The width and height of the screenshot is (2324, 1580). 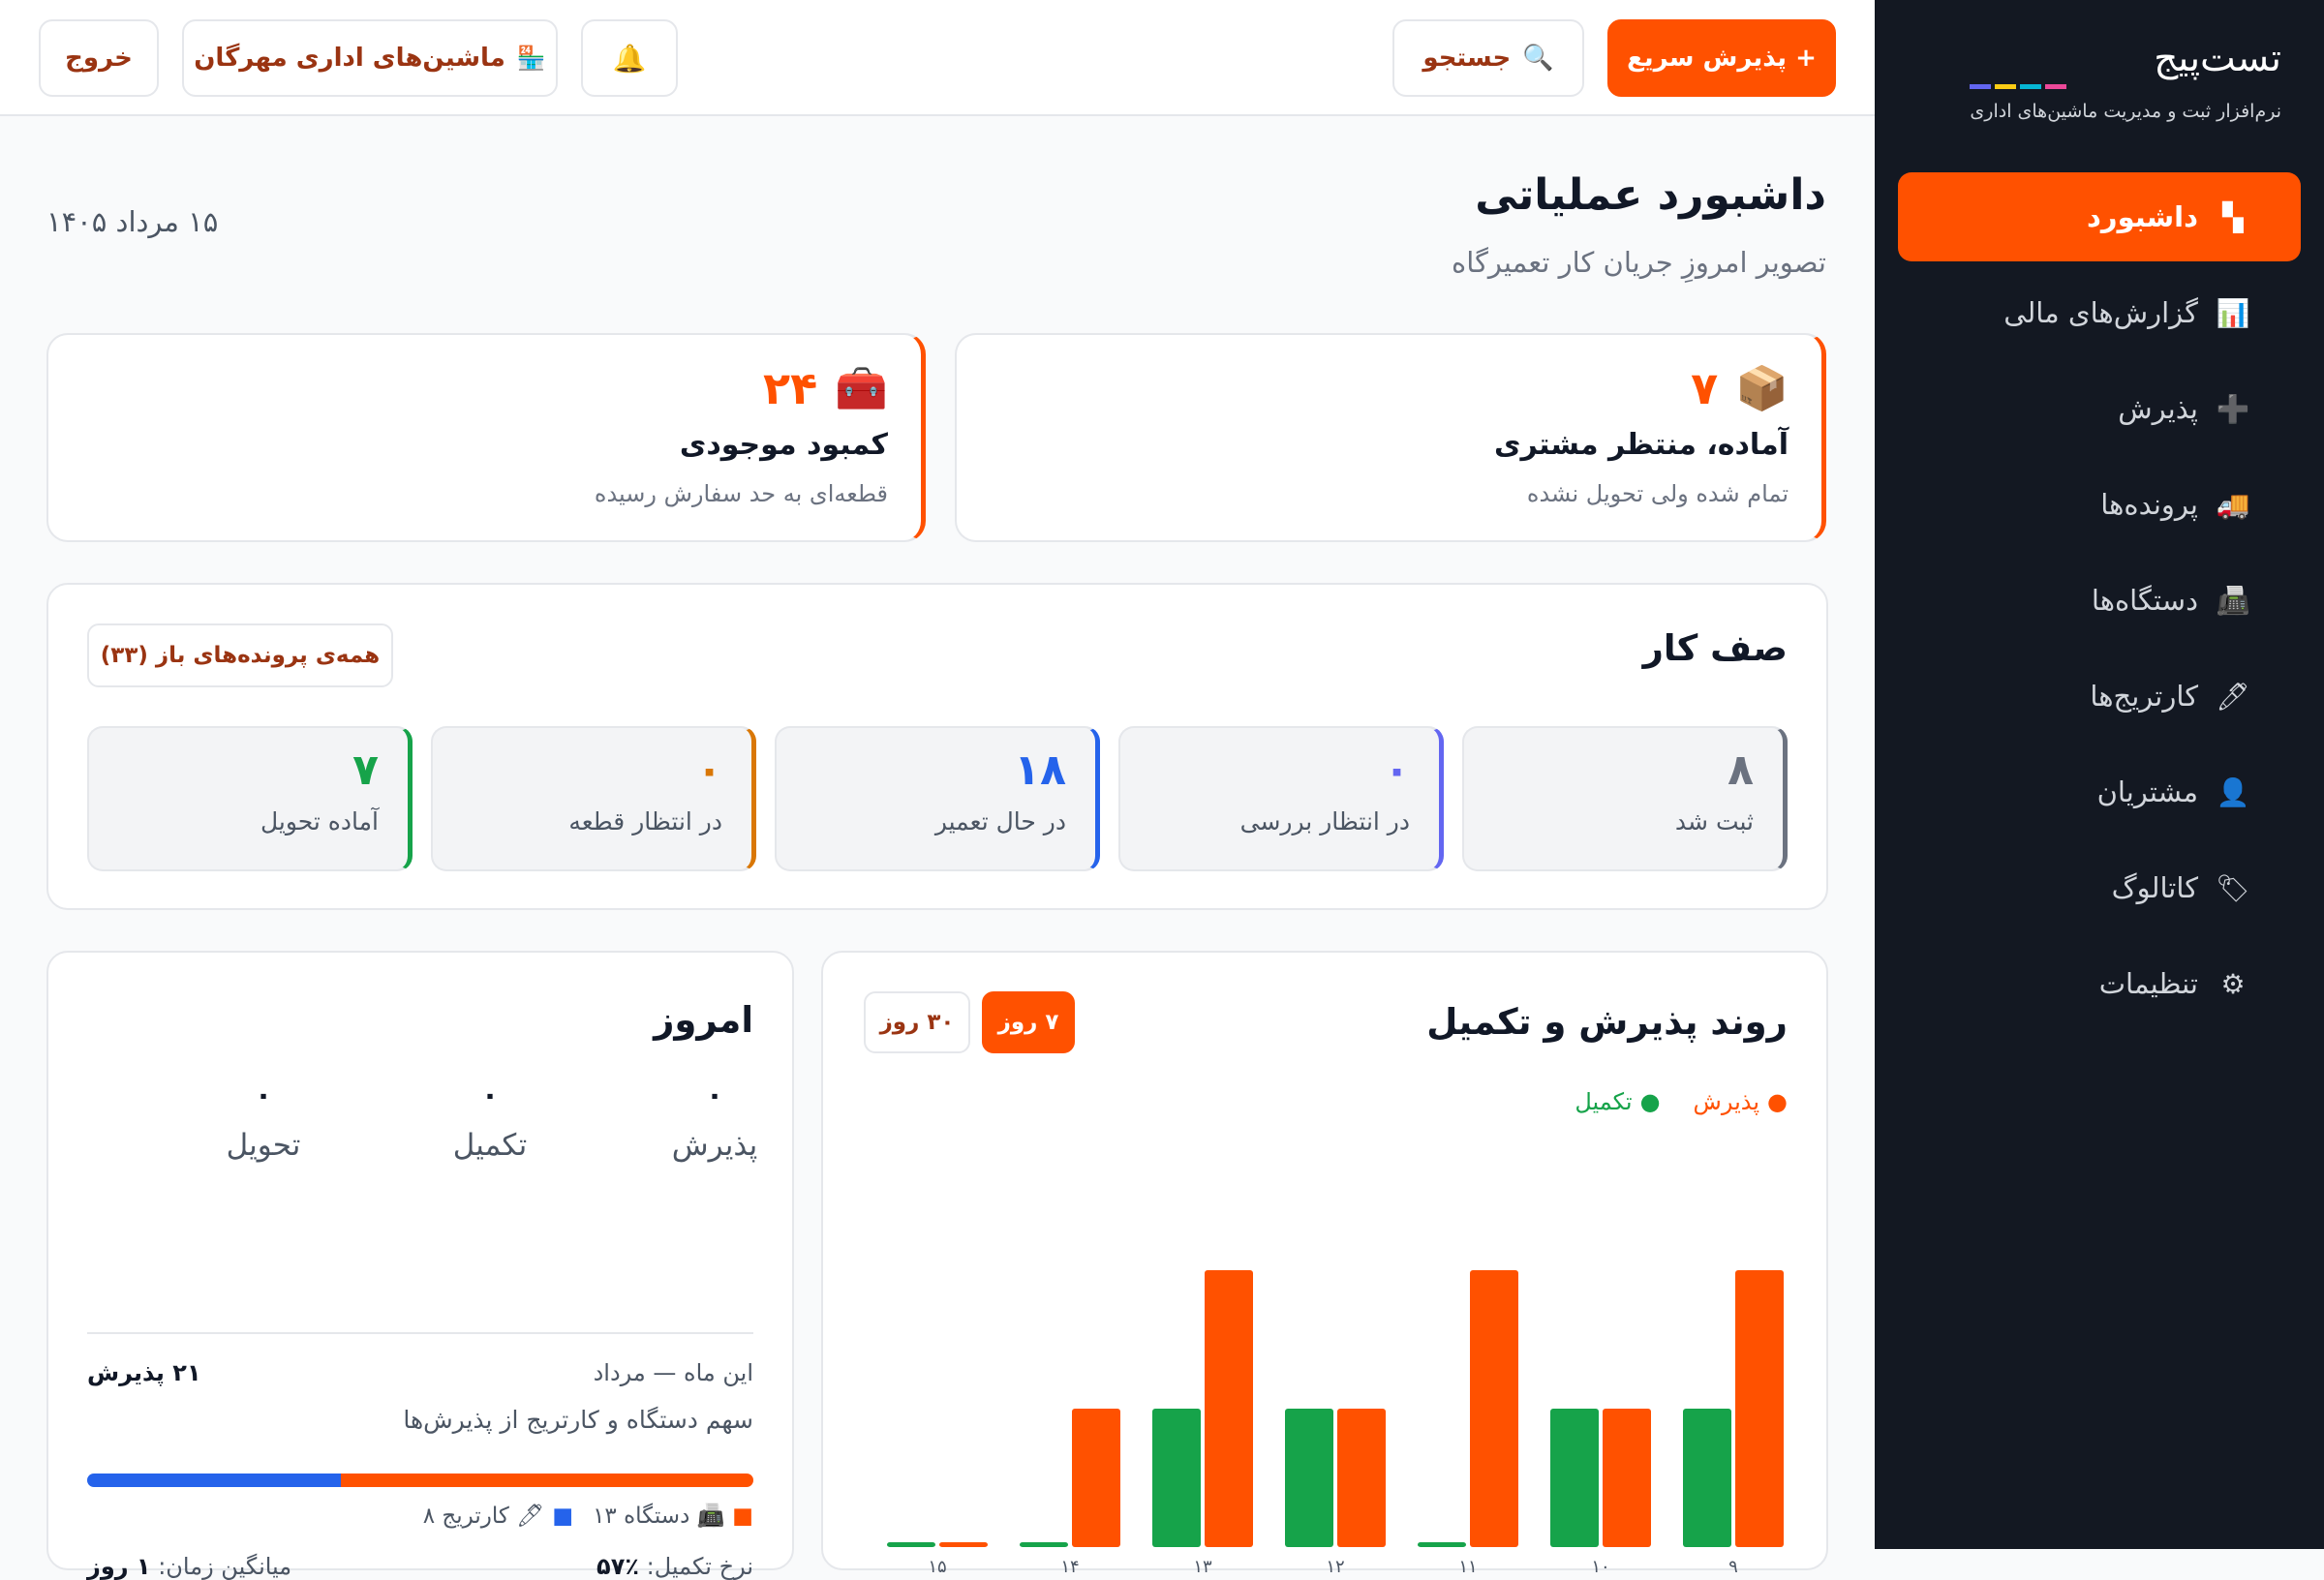 What do you see at coordinates (1642, 445) in the screenshot?
I see `alert-title: آماده، منتظر مشتری` at bounding box center [1642, 445].